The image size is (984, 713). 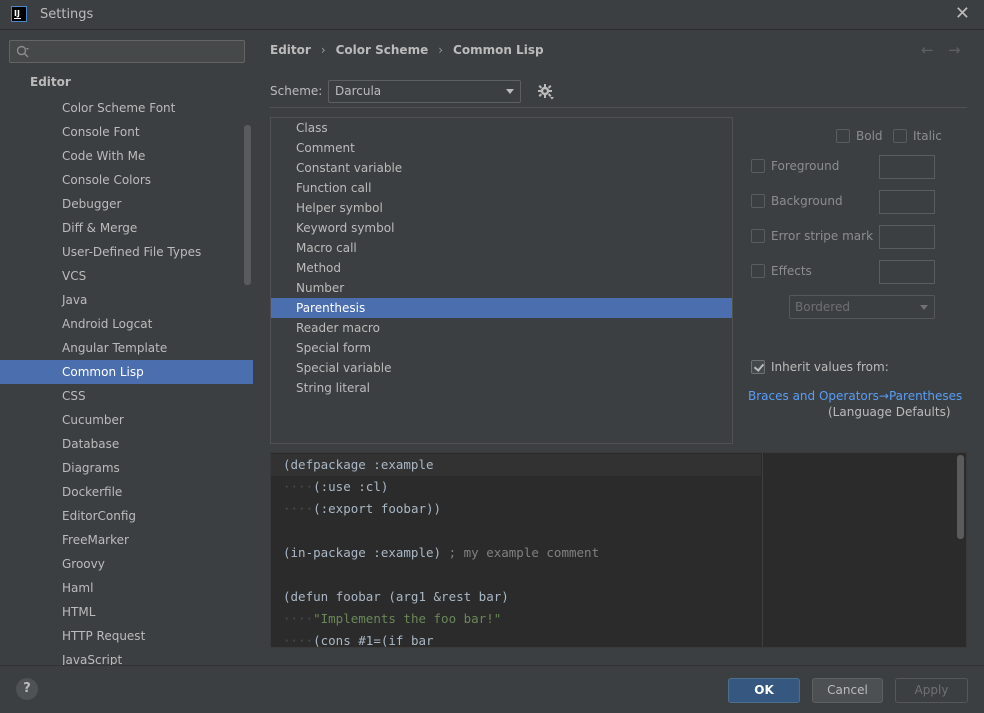 What do you see at coordinates (931, 690) in the screenshot?
I see `apply-button: Apply` at bounding box center [931, 690].